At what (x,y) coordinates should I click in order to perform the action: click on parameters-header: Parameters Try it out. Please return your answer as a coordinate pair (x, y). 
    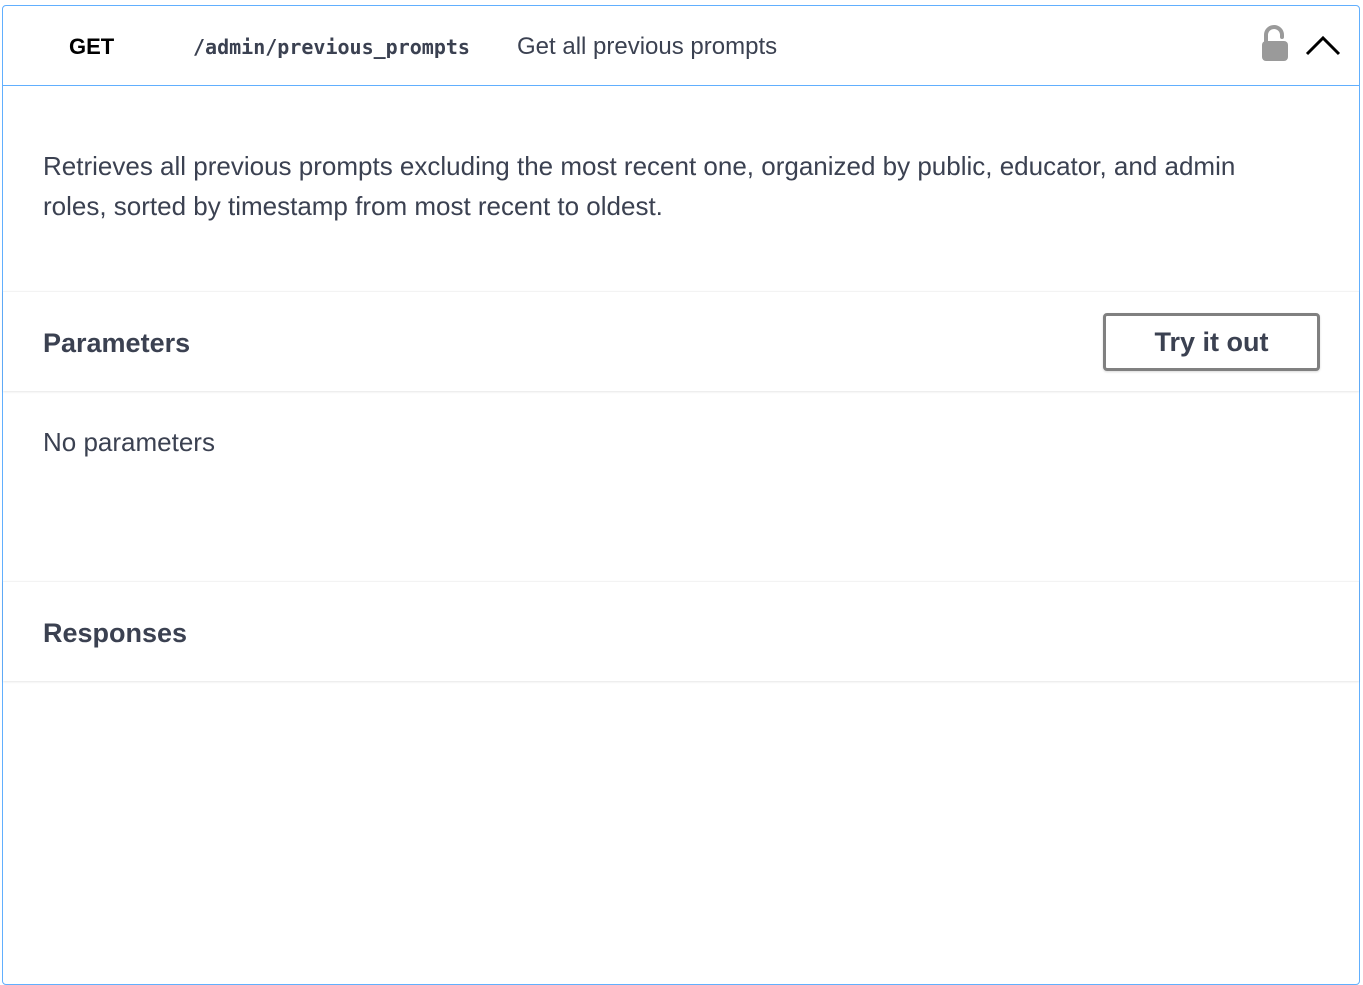
    Looking at the image, I should click on (681, 341).